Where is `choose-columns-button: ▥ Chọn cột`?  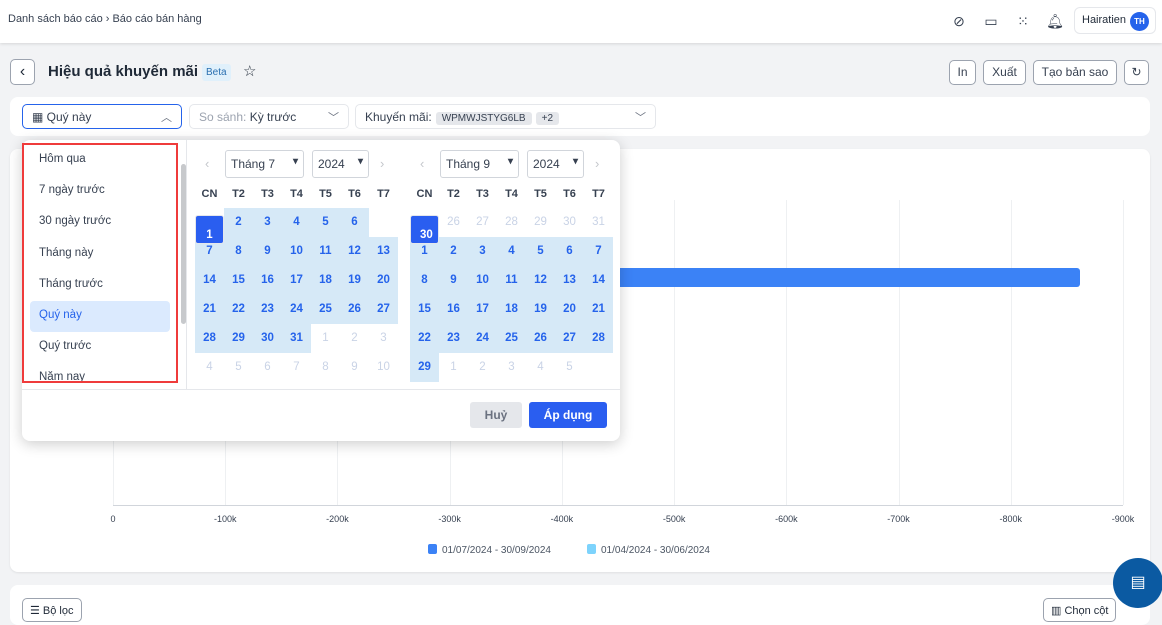
choose-columns-button: ▥ Chọn cột is located at coordinates (1080, 610).